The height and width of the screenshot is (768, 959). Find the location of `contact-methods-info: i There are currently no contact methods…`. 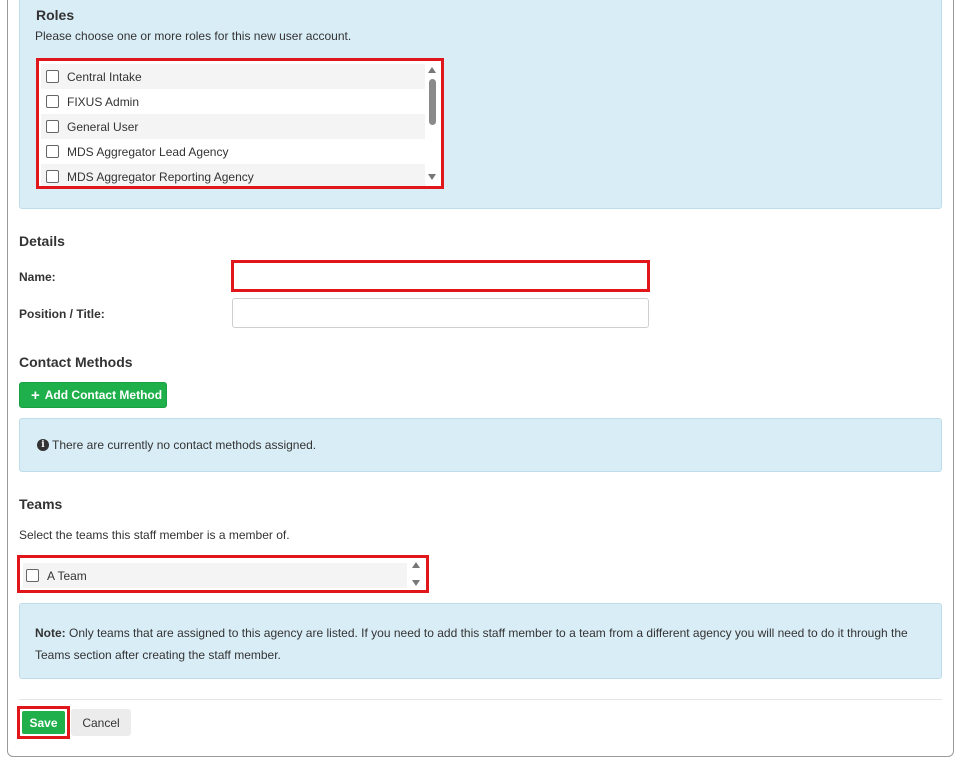

contact-methods-info: i There are currently no contact methods… is located at coordinates (480, 445).